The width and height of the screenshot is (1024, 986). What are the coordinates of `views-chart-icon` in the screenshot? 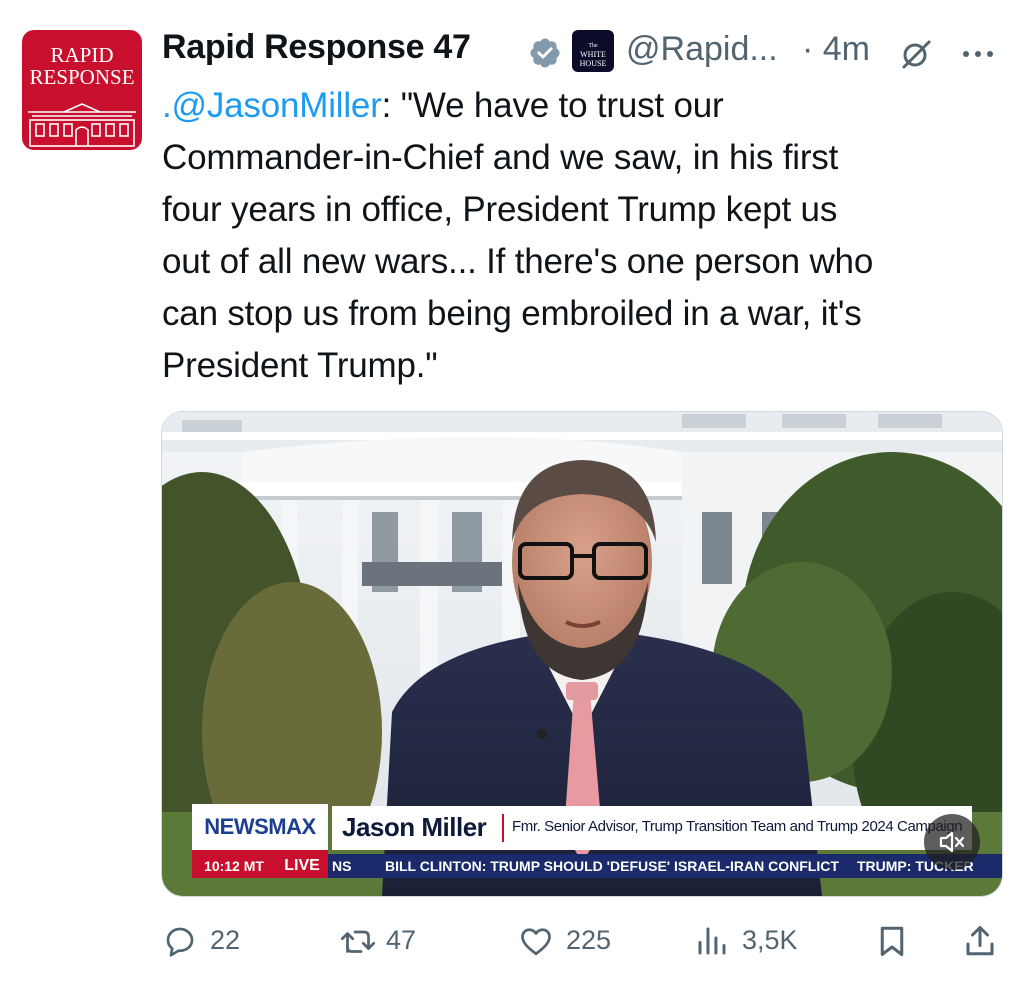 It's located at (712, 941).